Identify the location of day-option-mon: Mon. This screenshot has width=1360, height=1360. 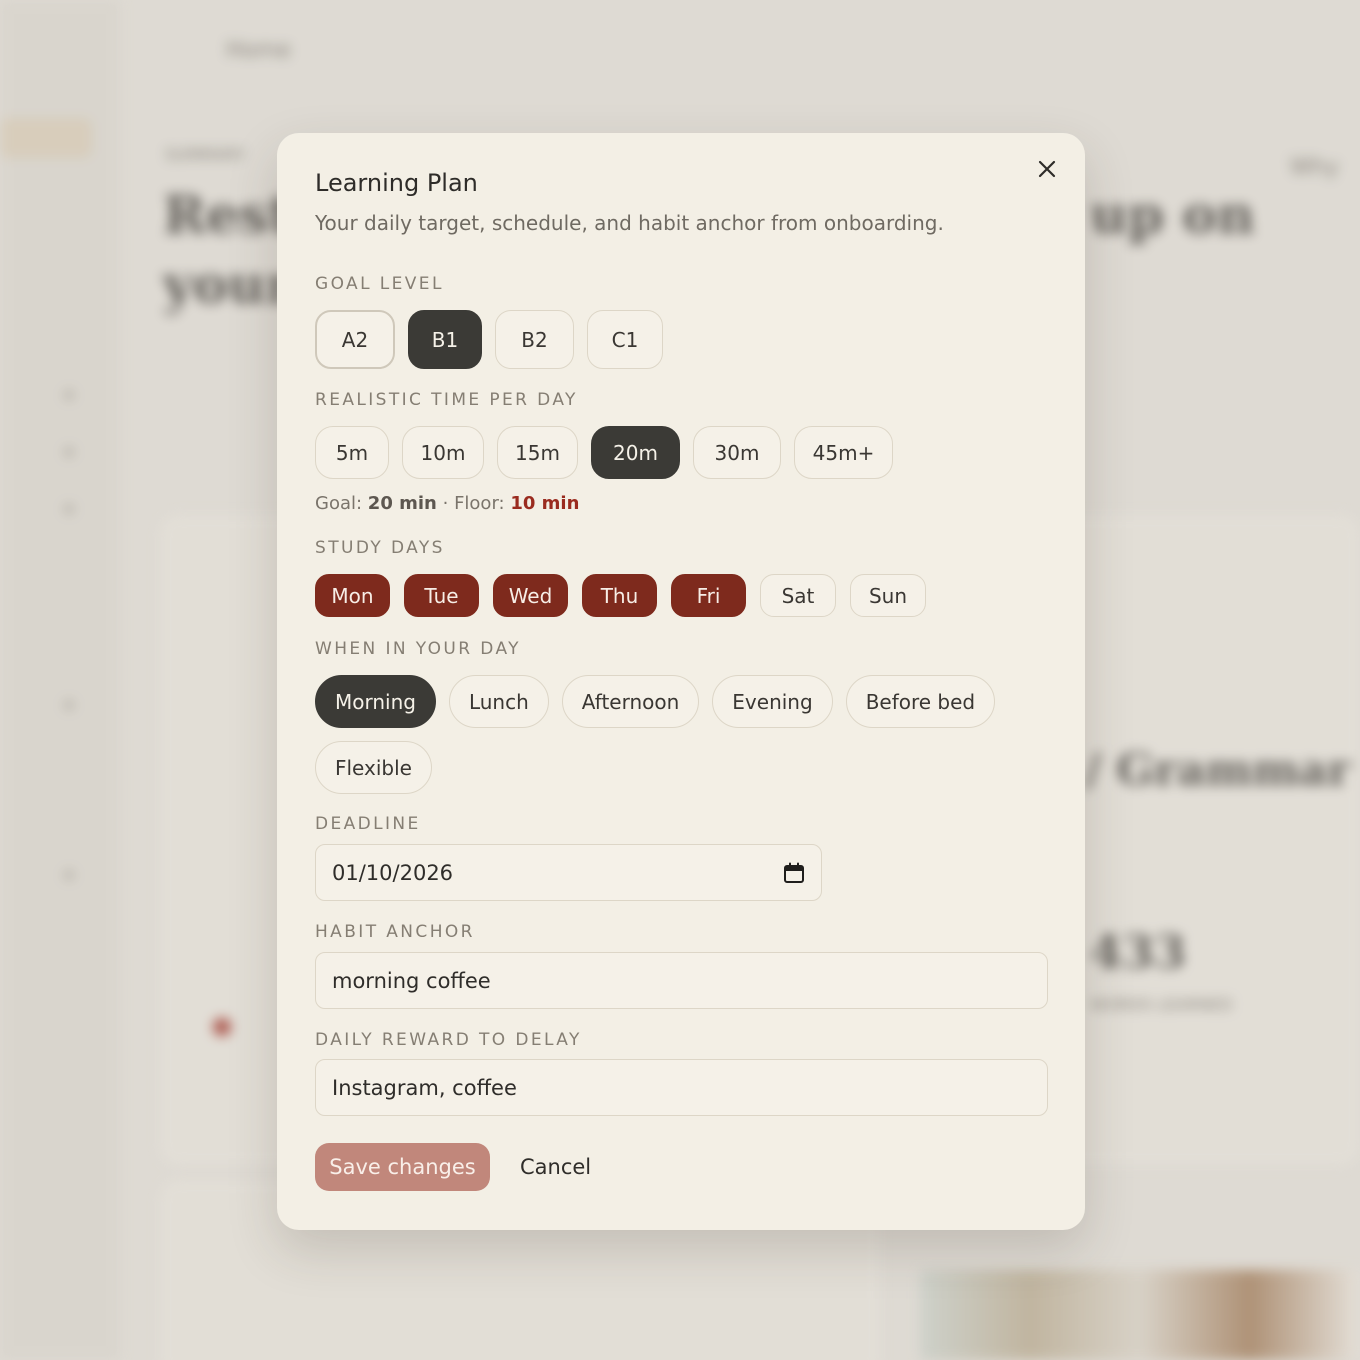
(352, 595).